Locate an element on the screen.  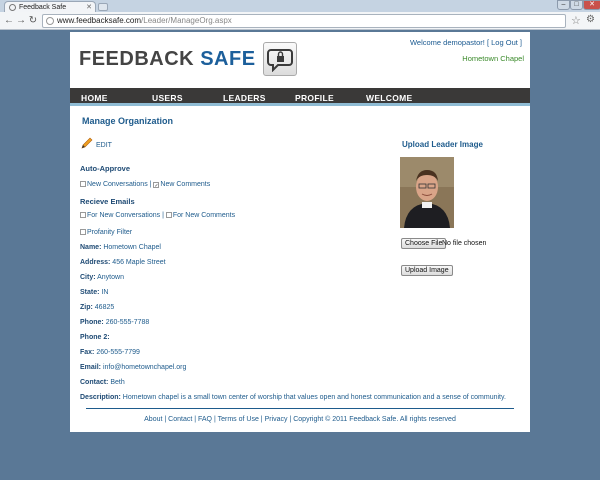
org-state-row: State: IN is located at coordinates (94, 292).